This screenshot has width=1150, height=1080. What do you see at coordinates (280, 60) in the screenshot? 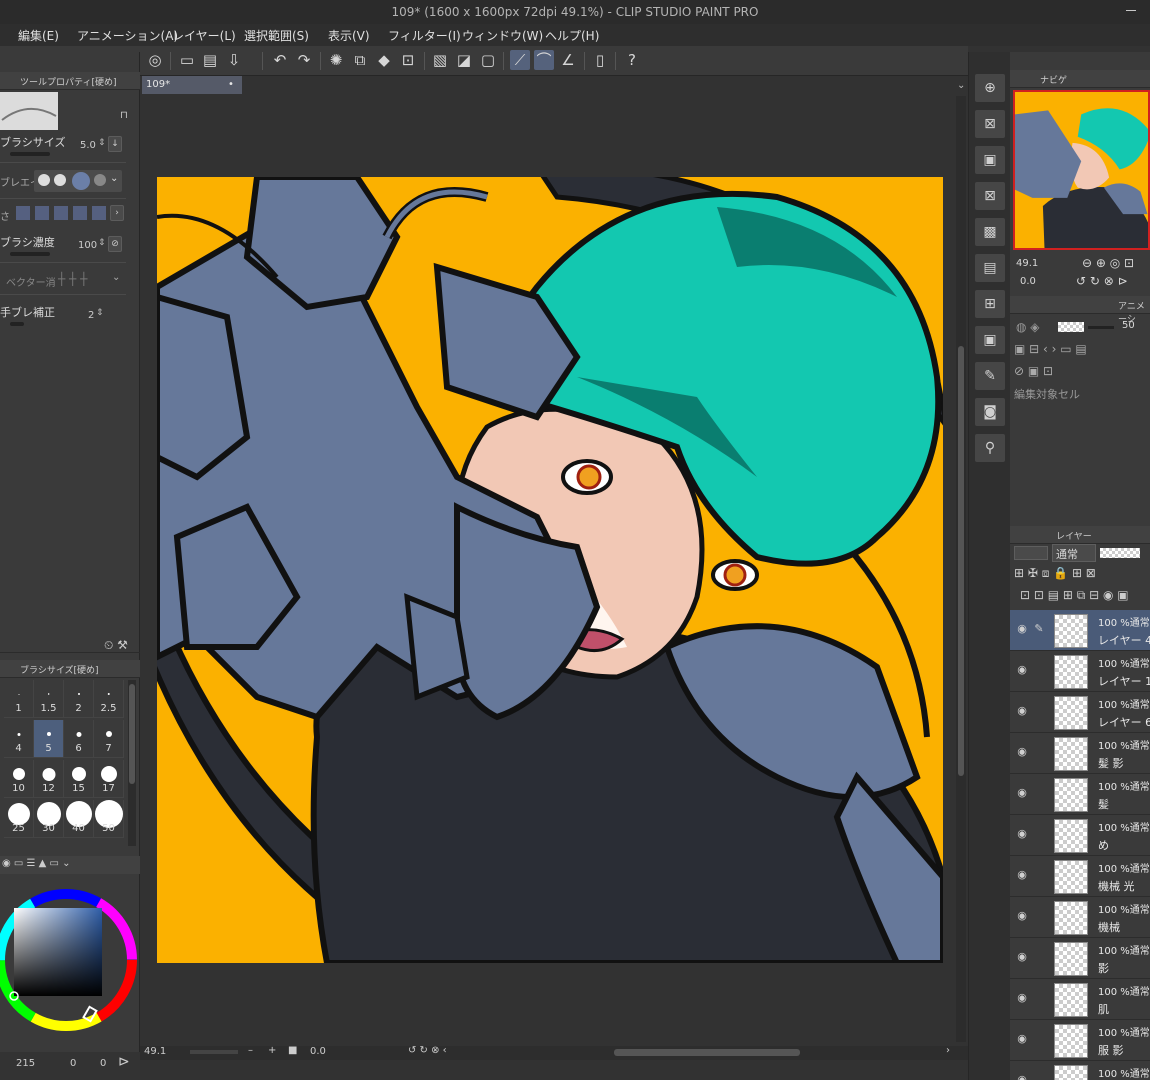
I see `undo-icon: ↶` at bounding box center [280, 60].